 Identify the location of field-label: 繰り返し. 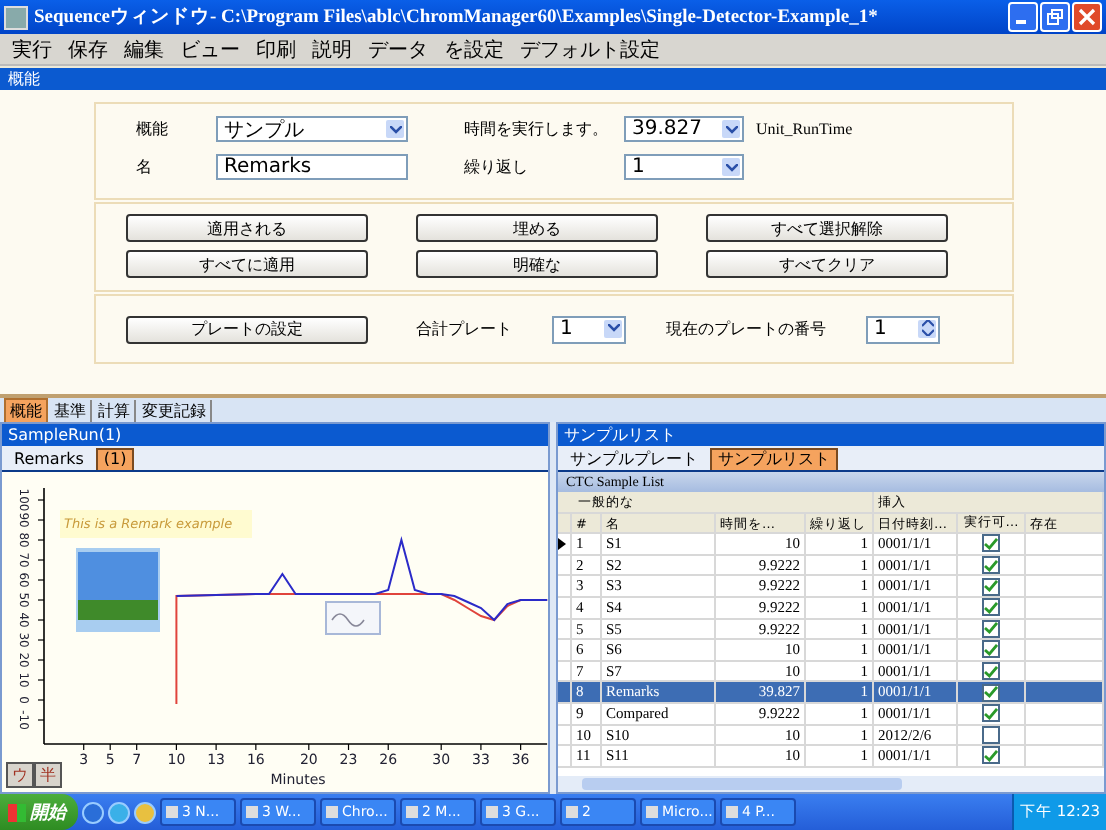
(497, 167).